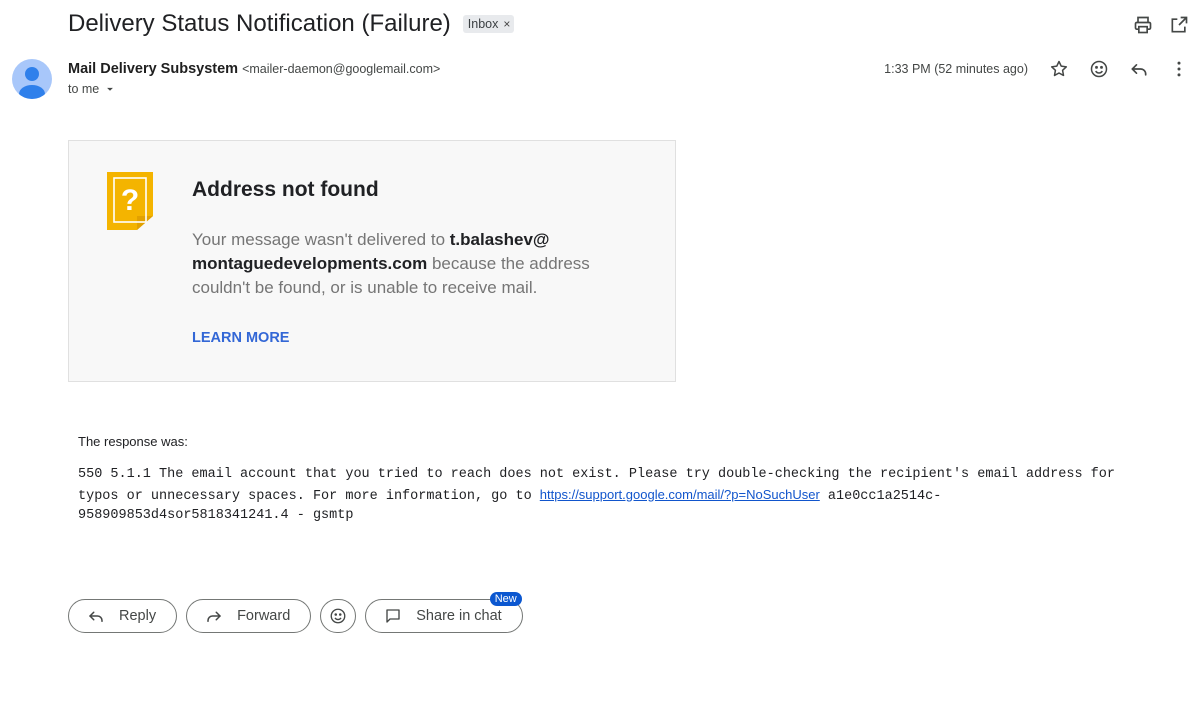 The image size is (1200, 707). I want to click on forward-arrow-icon, so click(214, 616).